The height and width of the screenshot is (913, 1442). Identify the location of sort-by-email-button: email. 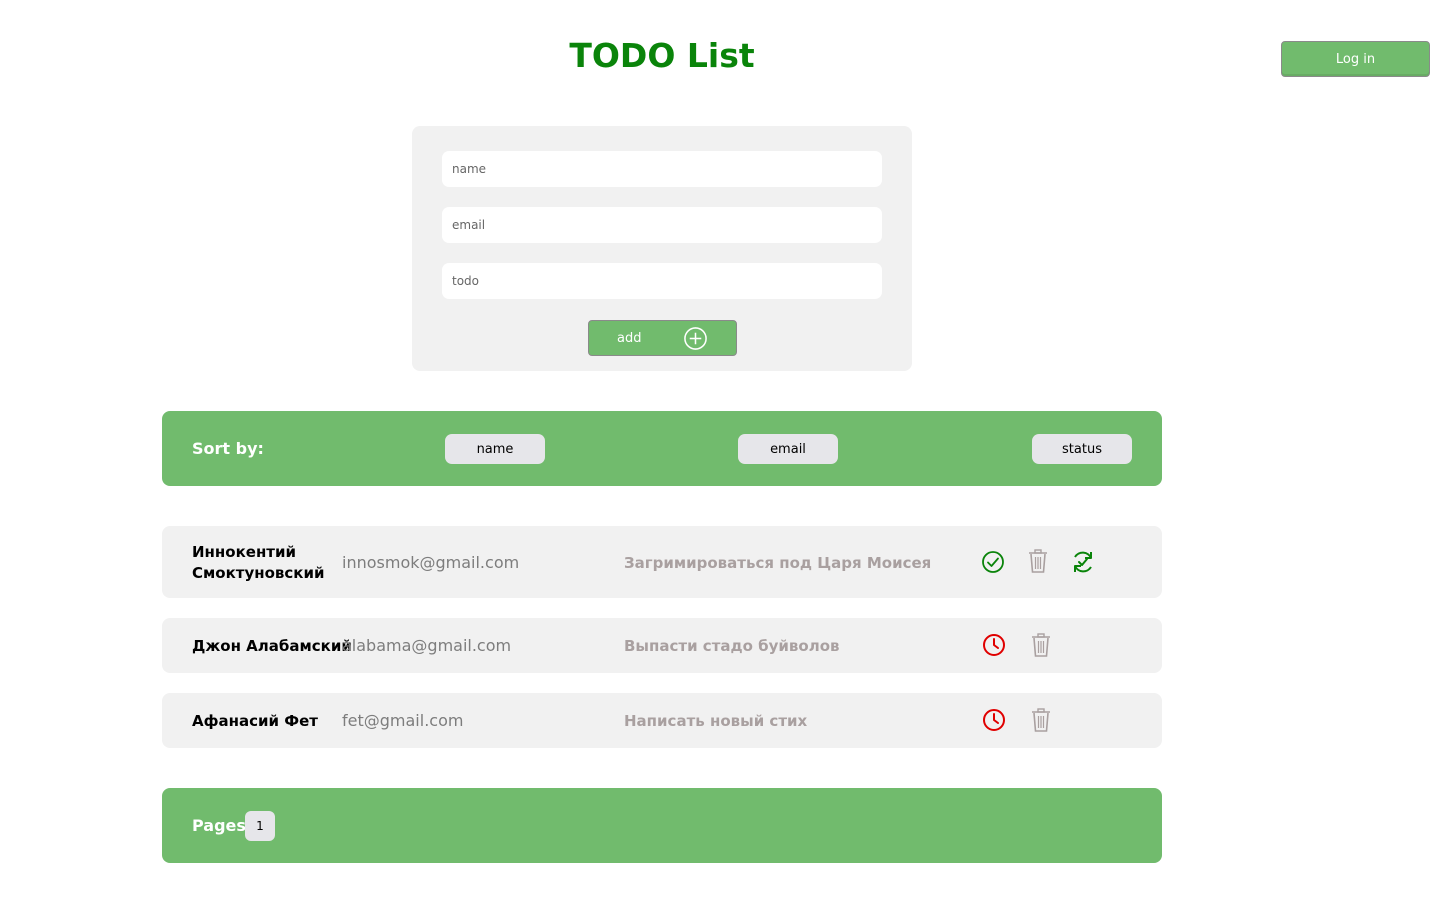
(788, 449).